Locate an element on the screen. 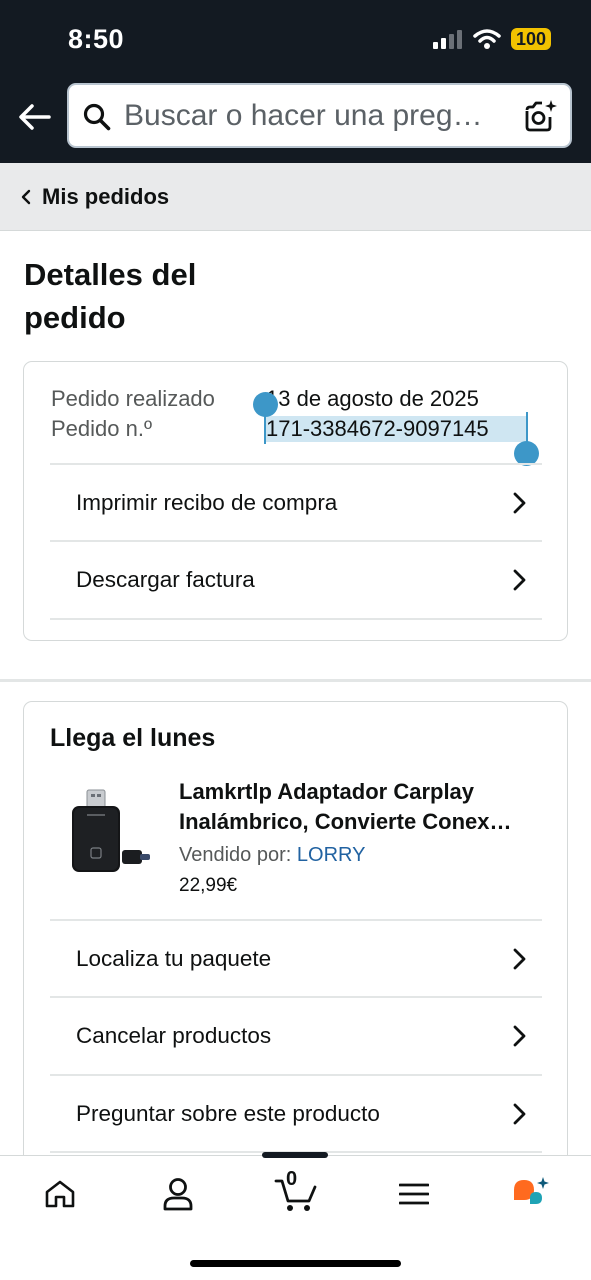 This screenshot has width=591, height=1280. print-receipt-label: Imprimir recibo de compra is located at coordinates (207, 502).